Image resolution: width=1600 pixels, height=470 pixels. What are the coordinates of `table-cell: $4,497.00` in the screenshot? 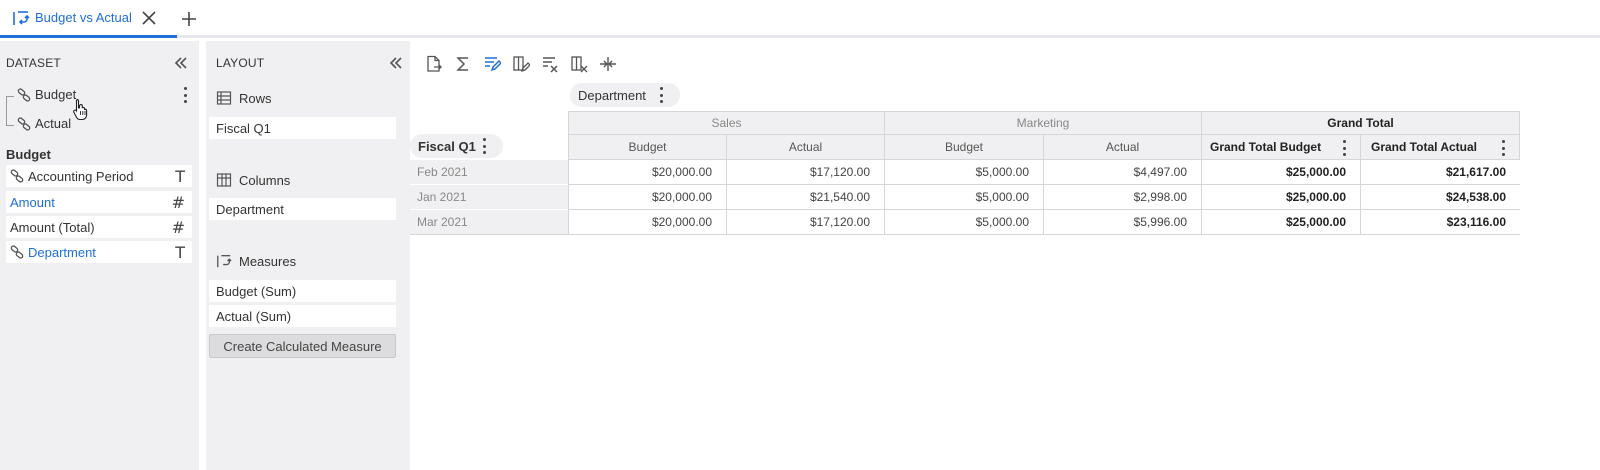 It's located at (1123, 172).